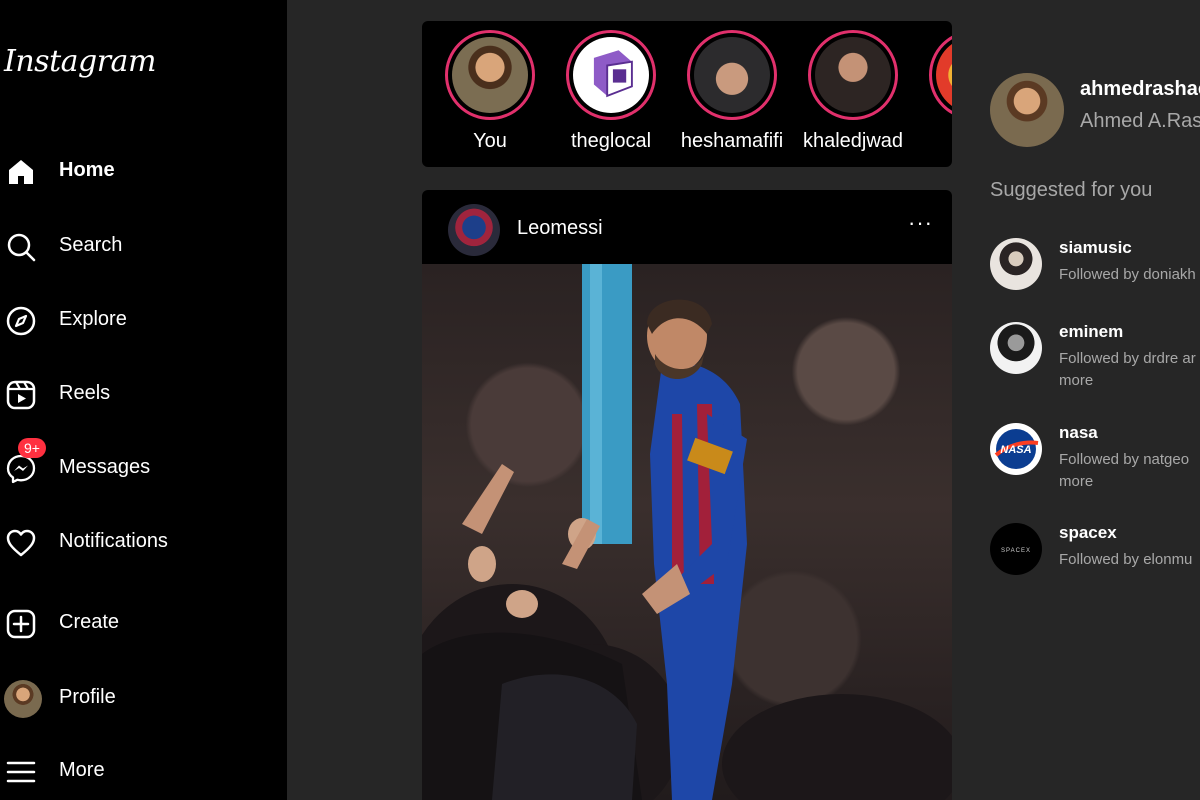 The width and height of the screenshot is (1200, 800). I want to click on hamburger-icon, so click(21, 772).